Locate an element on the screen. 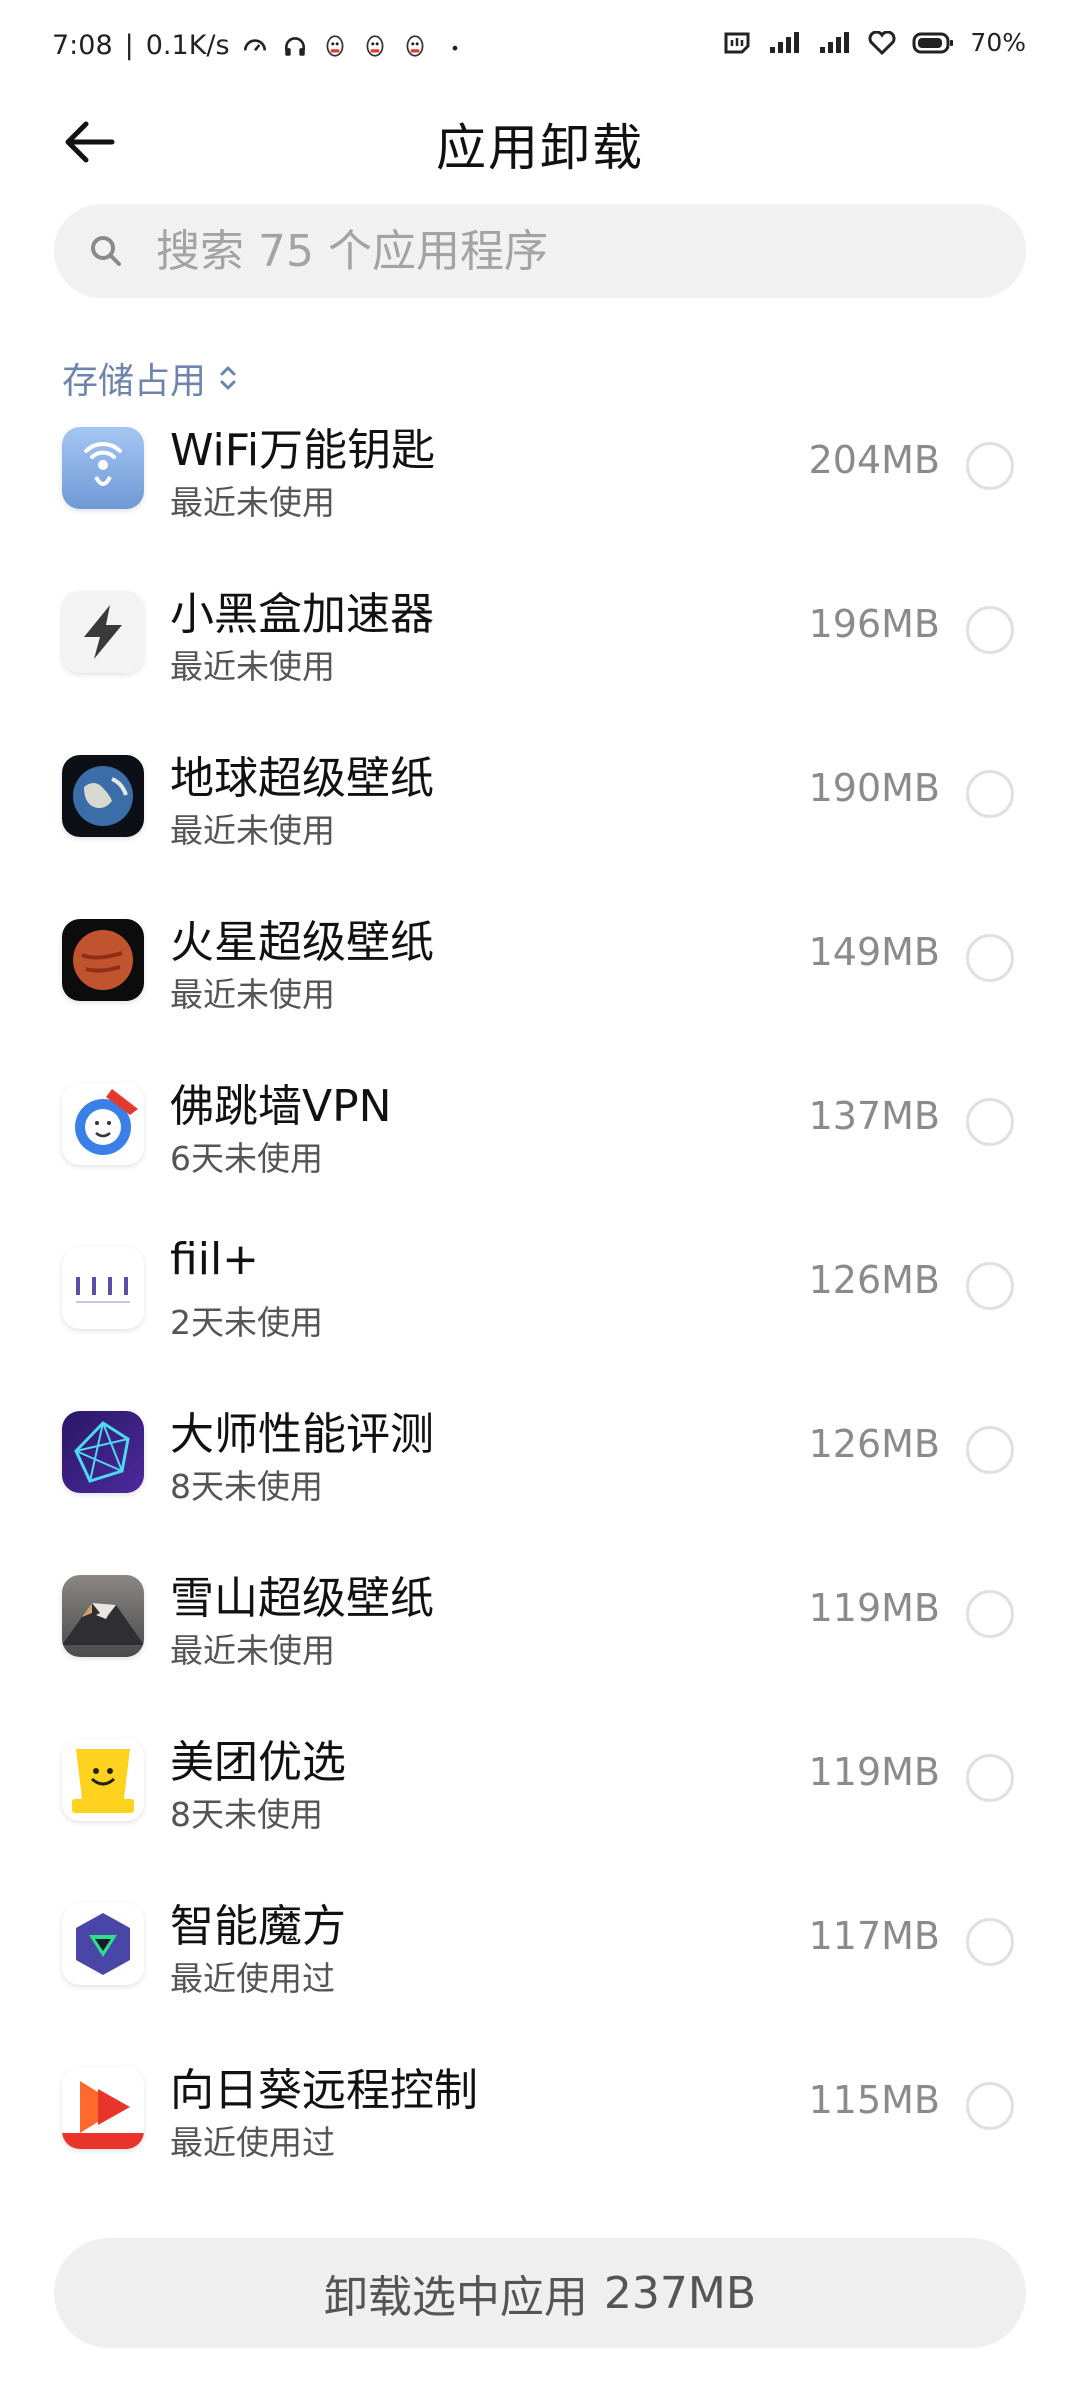 The image size is (1080, 2400). app-size: 204MB is located at coordinates (874, 460).